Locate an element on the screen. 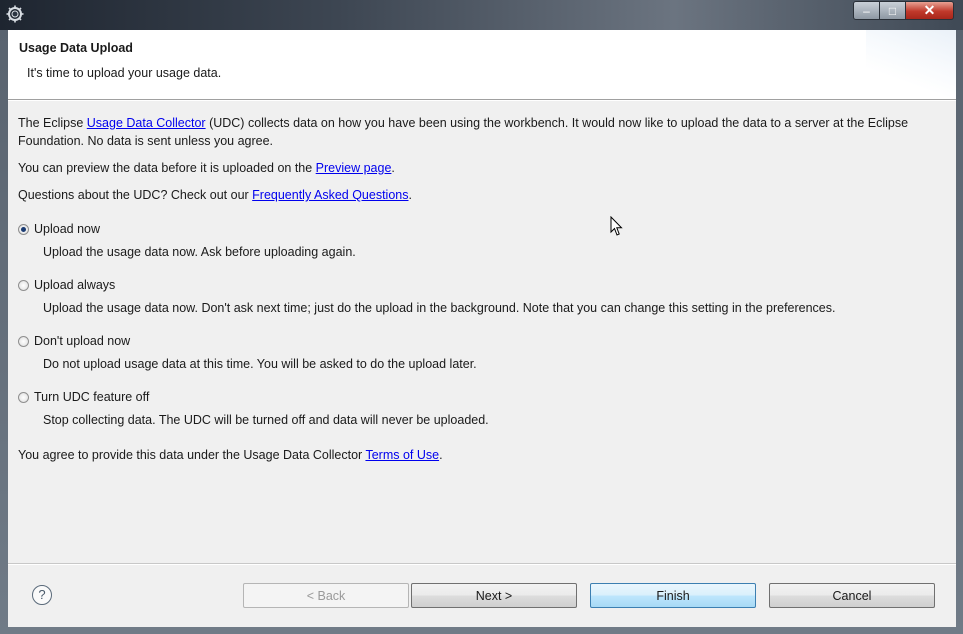 Image resolution: width=963 pixels, height=634 pixels. preview-page-link: Preview page is located at coordinates (354, 168).